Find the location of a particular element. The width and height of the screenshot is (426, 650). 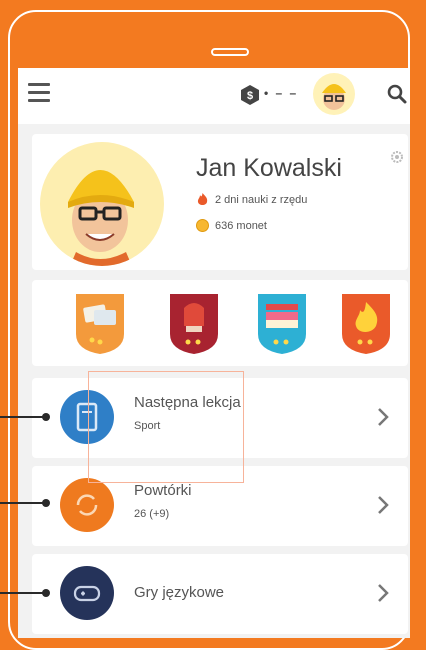

row-title: Powtórki is located at coordinates (163, 490).